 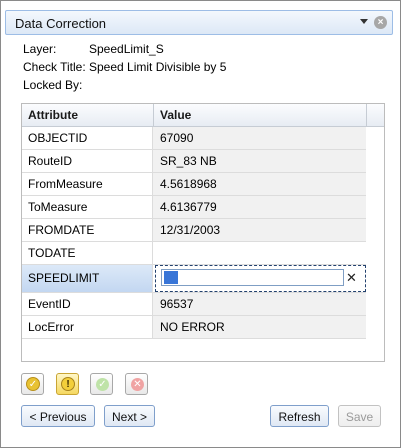 I want to click on close-icon: ×, so click(x=380, y=22).